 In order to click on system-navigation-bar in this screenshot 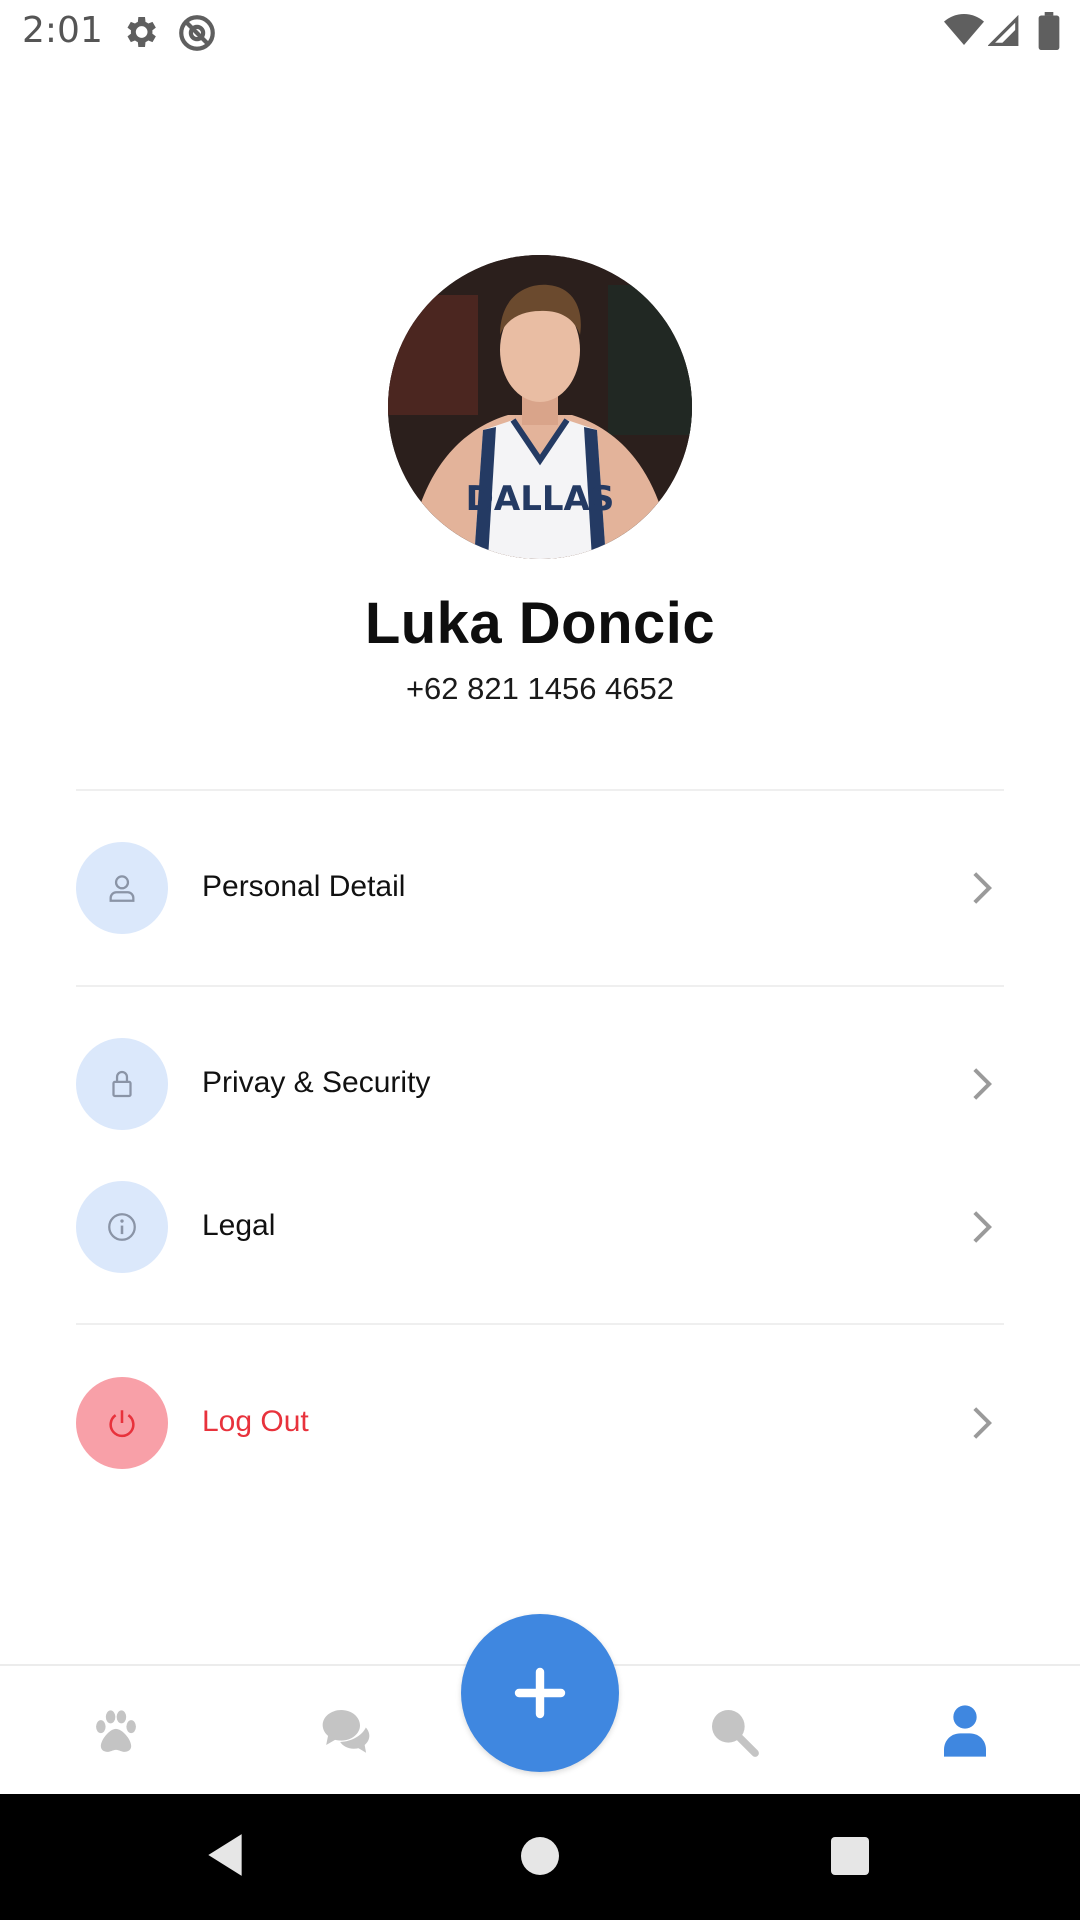, I will do `click(540, 1857)`.